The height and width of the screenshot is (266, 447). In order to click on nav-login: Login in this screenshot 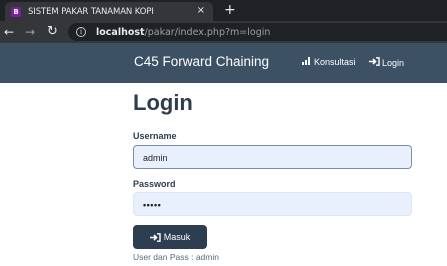, I will do `click(386, 62)`.